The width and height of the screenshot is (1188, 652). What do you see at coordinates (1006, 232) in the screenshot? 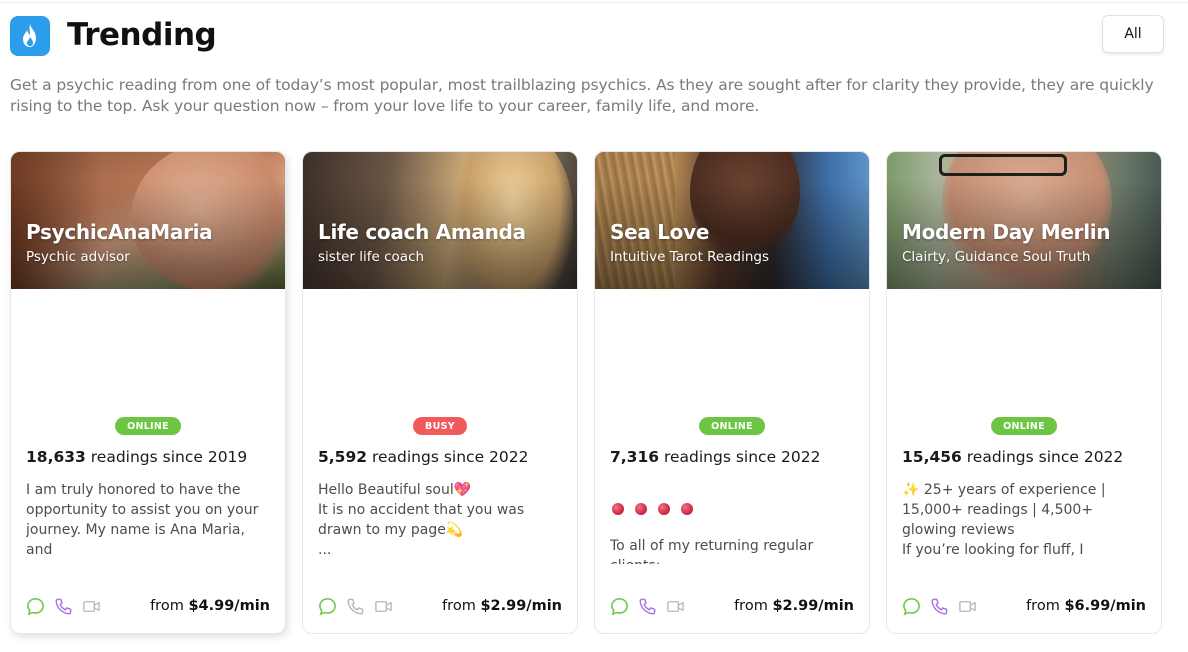
I see `psychic-name: Modern Day Merlin` at bounding box center [1006, 232].